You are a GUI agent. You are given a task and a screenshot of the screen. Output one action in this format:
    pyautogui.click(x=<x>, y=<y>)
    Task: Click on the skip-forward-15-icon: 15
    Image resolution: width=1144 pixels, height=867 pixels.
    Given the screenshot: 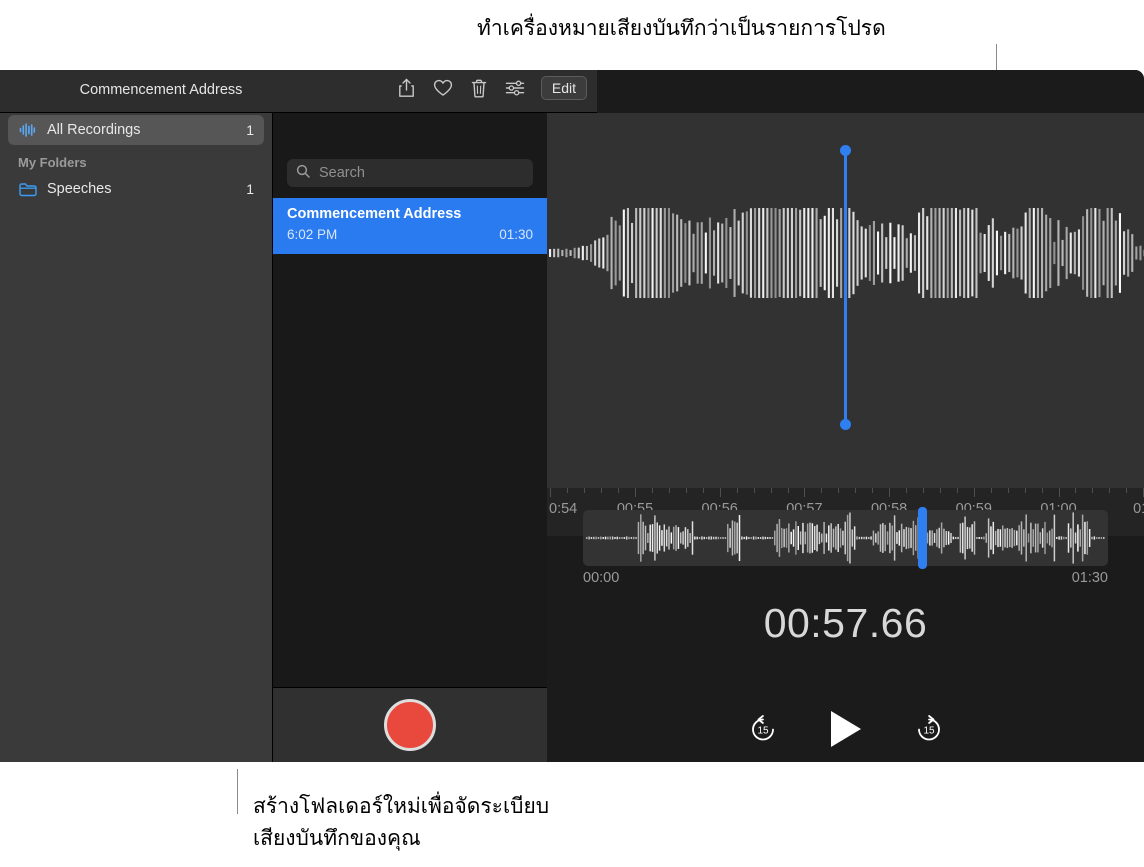 What is the action you would take?
    pyautogui.click(x=928, y=728)
    